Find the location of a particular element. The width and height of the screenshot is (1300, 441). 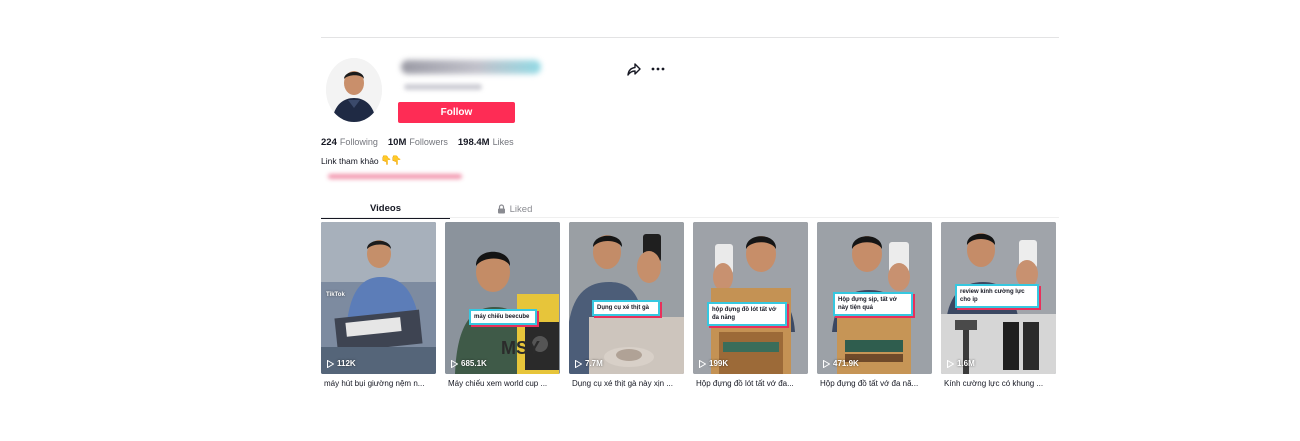

play-count: 7.7M is located at coordinates (589, 363).